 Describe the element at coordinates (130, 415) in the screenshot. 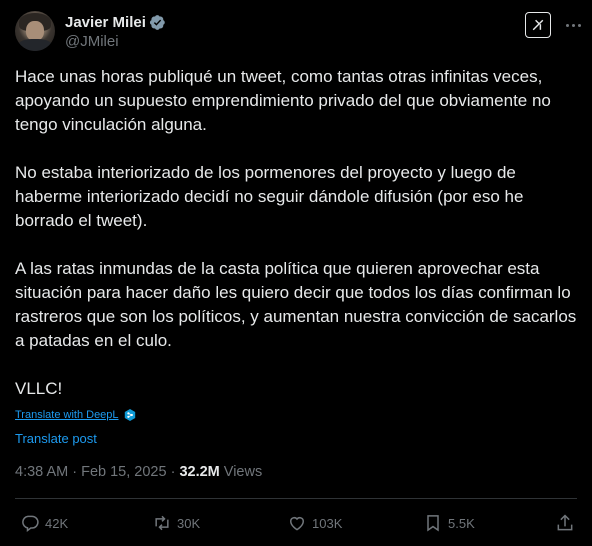

I see `deepl-icon` at that location.